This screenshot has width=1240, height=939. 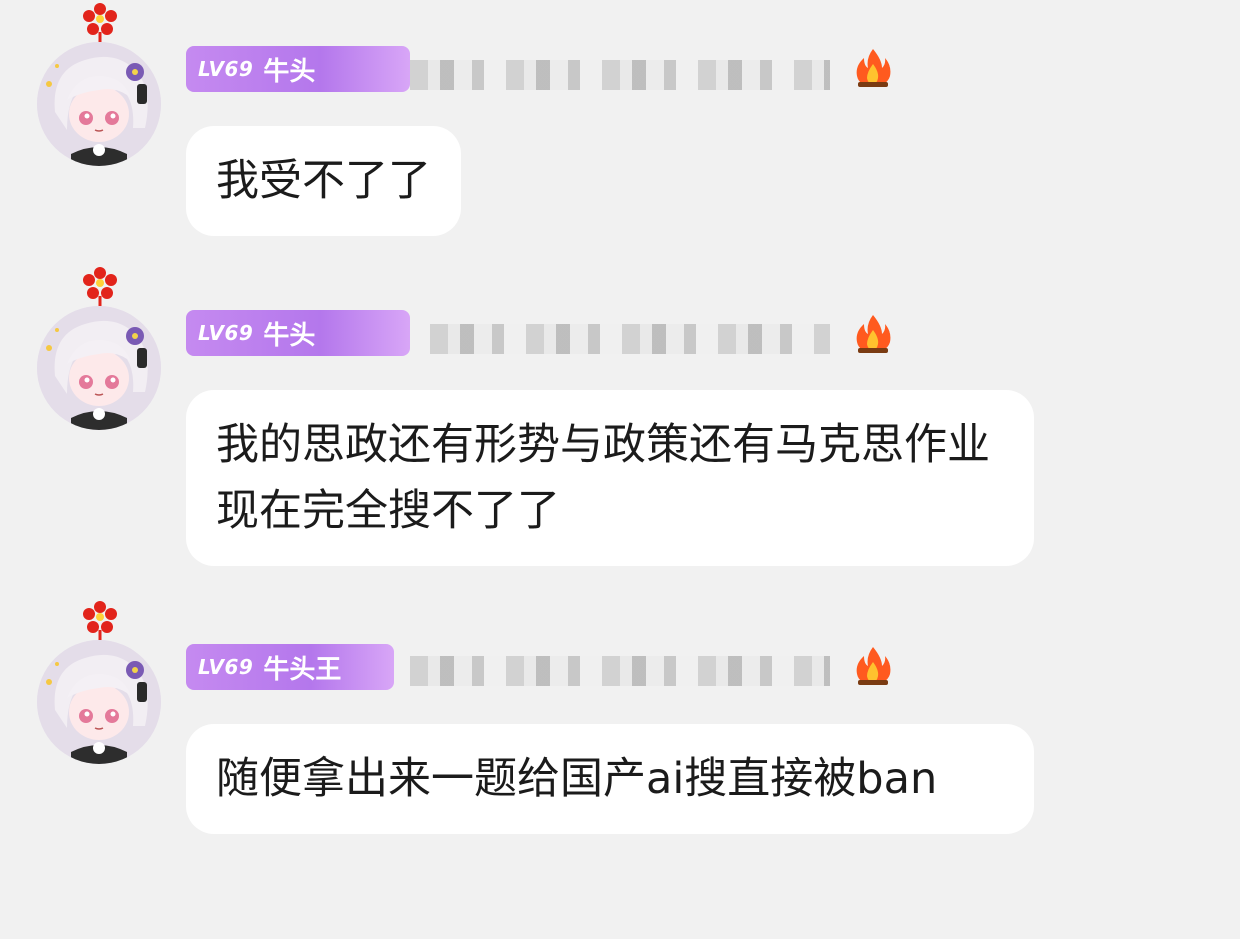 What do you see at coordinates (323, 181) in the screenshot?
I see `message-bubble: 我受不了了` at bounding box center [323, 181].